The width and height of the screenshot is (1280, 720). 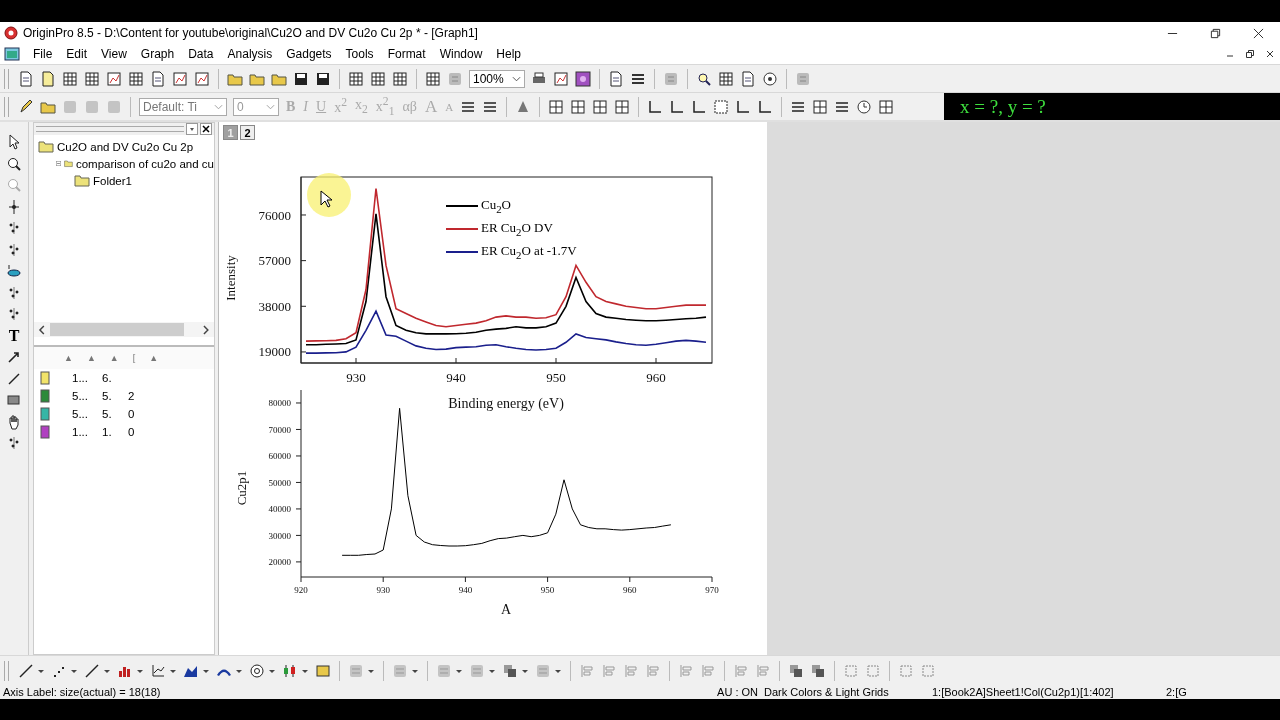 I want to click on window-title: OriginPro 8.5 - D:\Content for youtube\original\Cu2O and DV Cu2o Cu 2p * - [Graph1], so click(x=250, y=33).